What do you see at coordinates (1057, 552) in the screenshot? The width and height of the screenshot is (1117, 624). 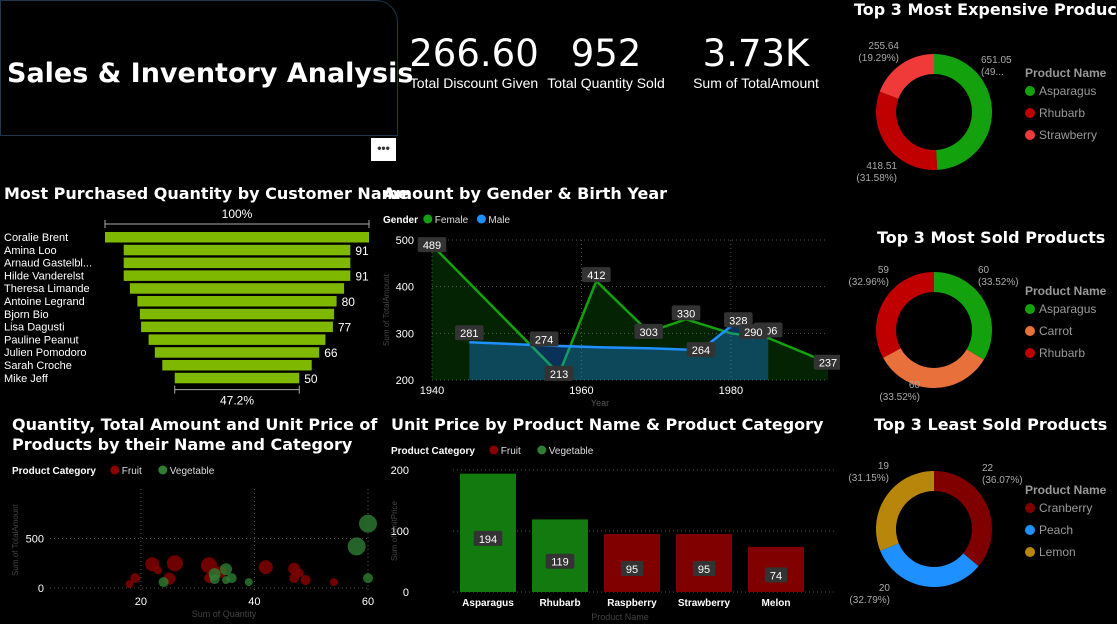 I see `donut-legend-item: Lemon` at bounding box center [1057, 552].